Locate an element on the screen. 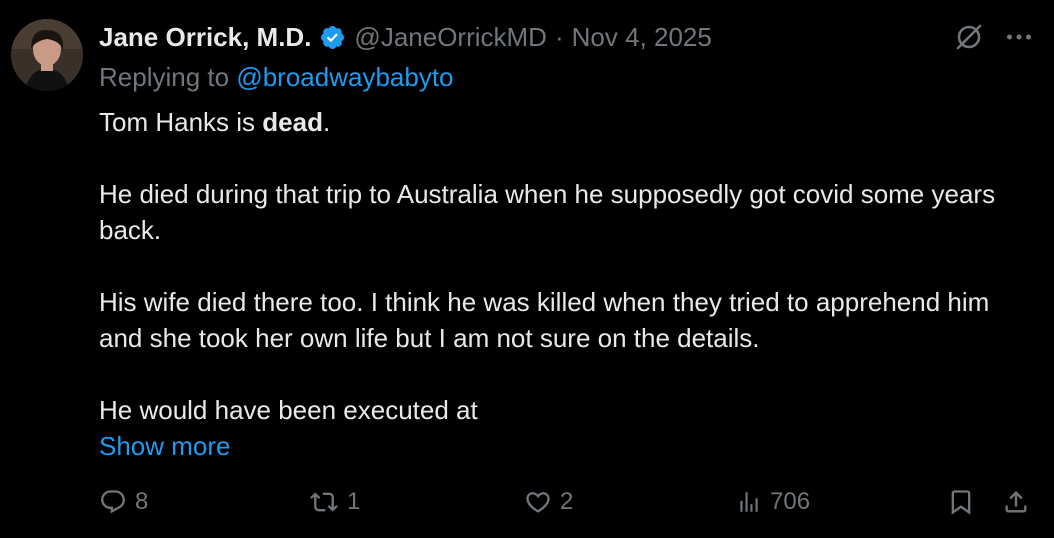 Image resolution: width=1054 pixels, height=538 pixels. tweet-text: Tom Hanks is is located at coordinates (181, 122).